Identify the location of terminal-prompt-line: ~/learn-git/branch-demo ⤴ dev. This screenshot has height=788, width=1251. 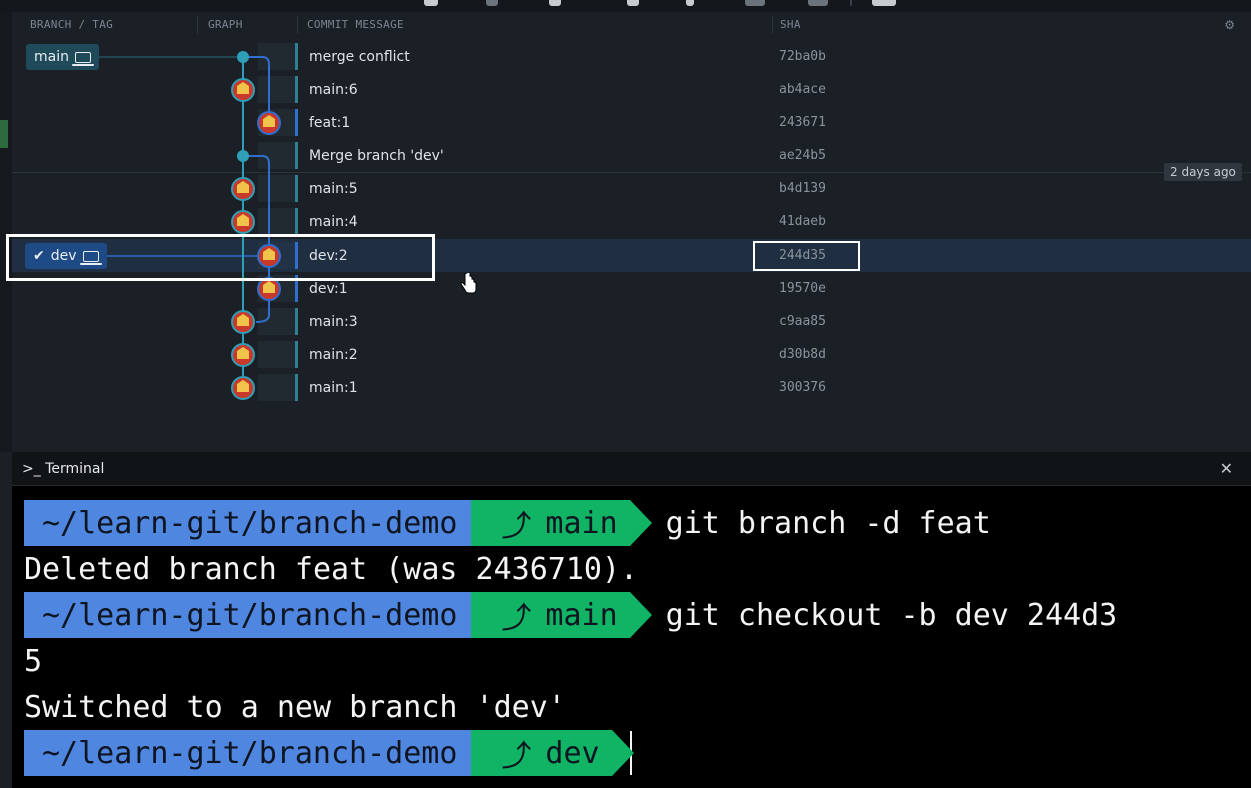
(329, 753).